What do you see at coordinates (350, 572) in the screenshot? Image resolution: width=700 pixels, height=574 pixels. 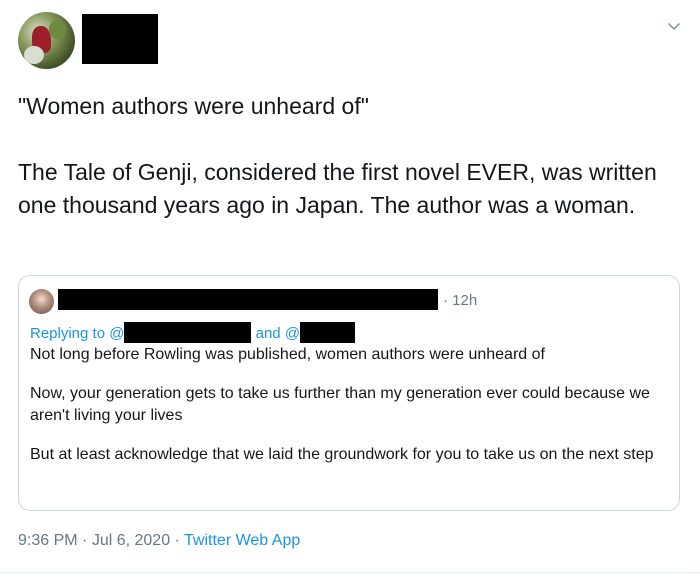 I see `divider` at bounding box center [350, 572].